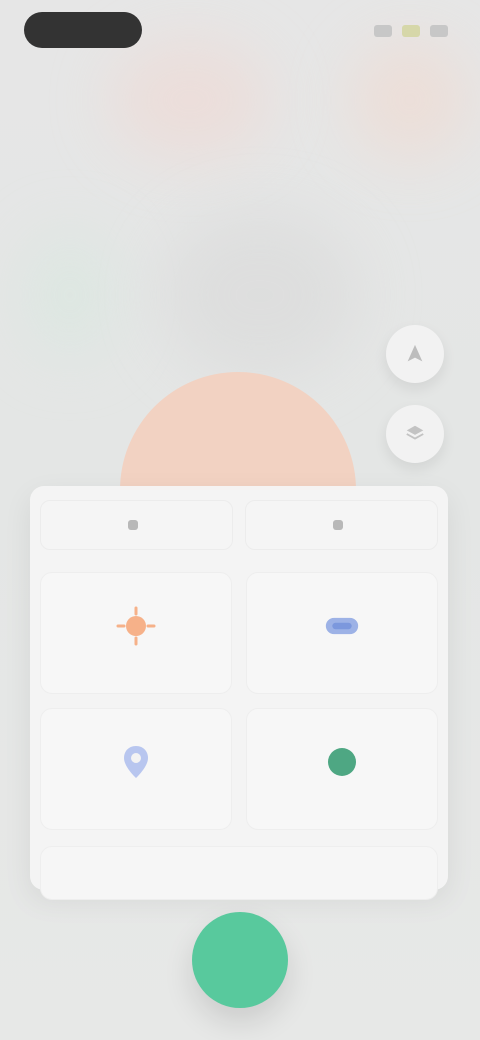 Image resolution: width=480 pixels, height=1040 pixels. I want to click on location-button, so click(415, 354).